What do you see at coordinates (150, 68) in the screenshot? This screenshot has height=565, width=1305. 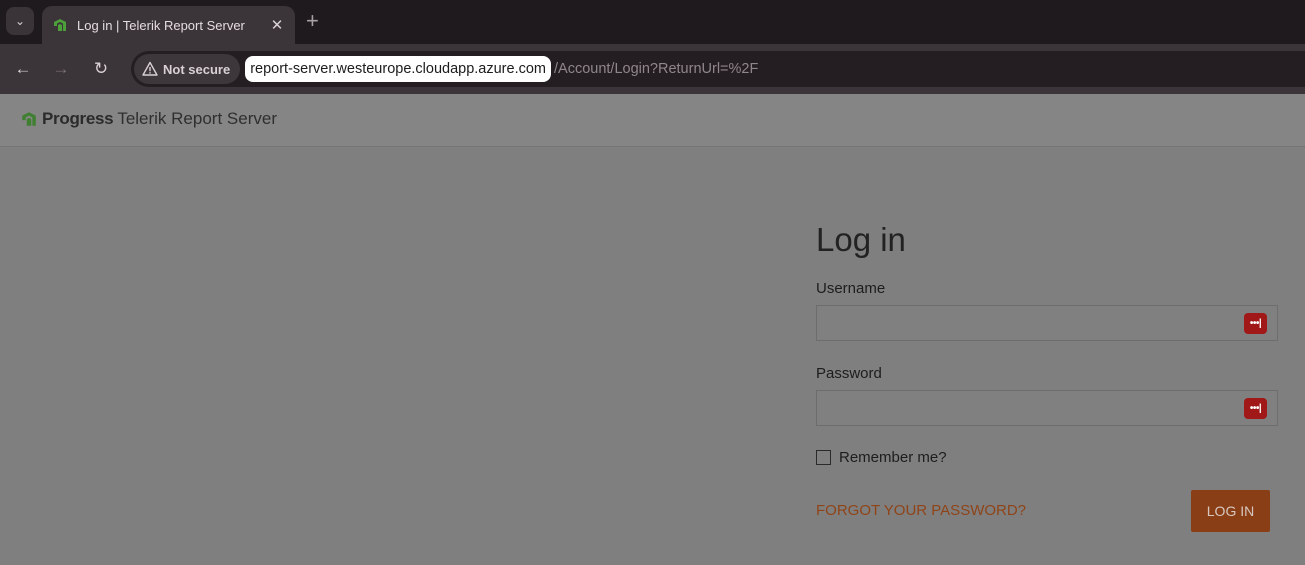 I see `warning-triangle-icon` at bounding box center [150, 68].